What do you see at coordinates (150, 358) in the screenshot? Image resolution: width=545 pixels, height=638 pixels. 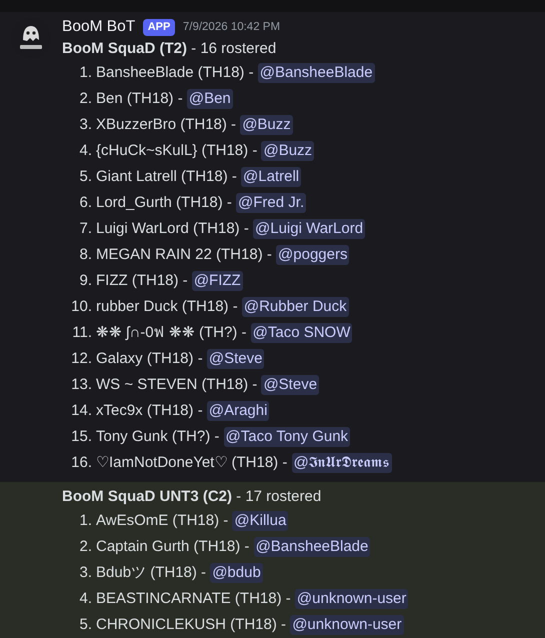 I see `player-name: Galaxy (TH18) -` at bounding box center [150, 358].